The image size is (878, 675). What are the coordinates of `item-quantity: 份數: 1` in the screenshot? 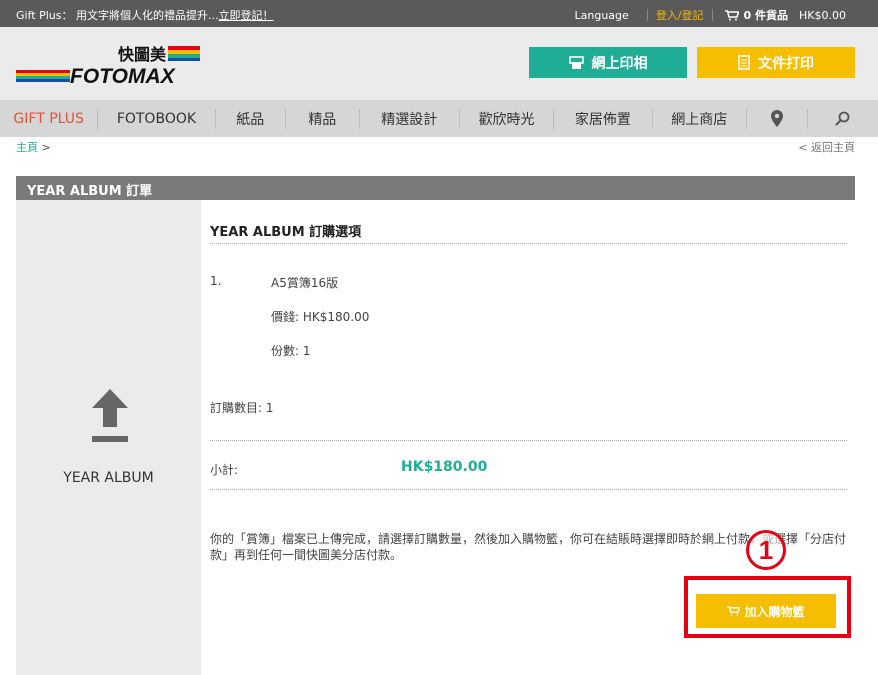 It's located at (291, 351).